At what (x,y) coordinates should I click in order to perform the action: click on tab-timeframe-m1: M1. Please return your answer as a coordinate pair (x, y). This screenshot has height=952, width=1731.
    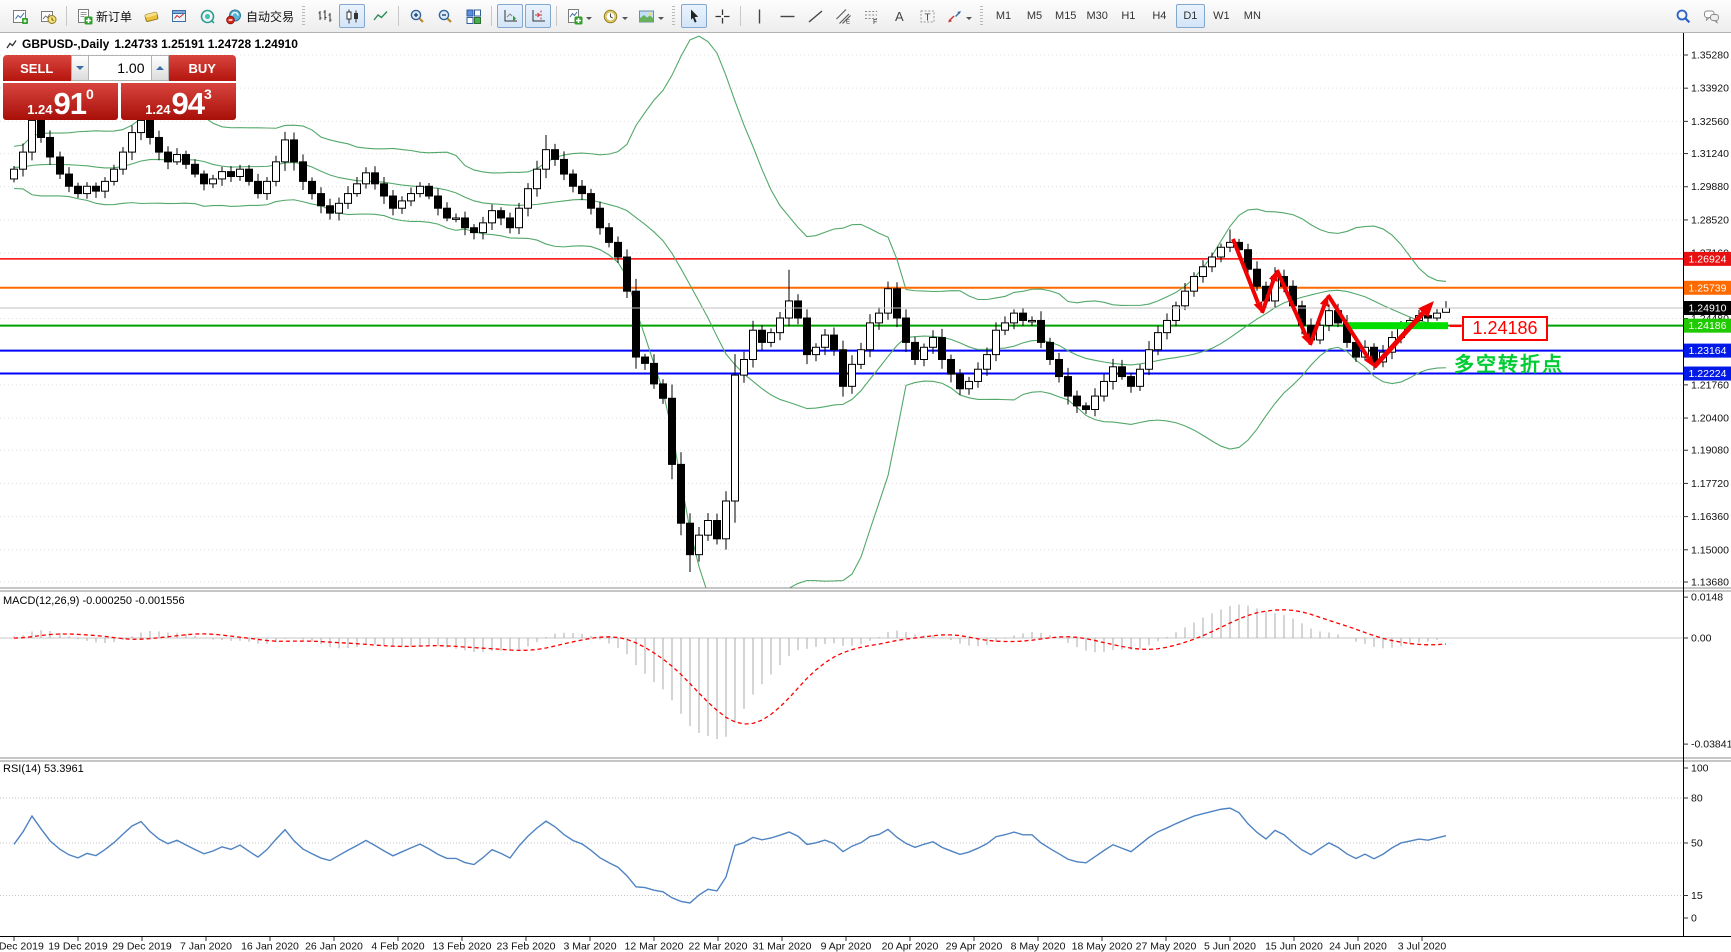
    Looking at the image, I should click on (1003, 16).